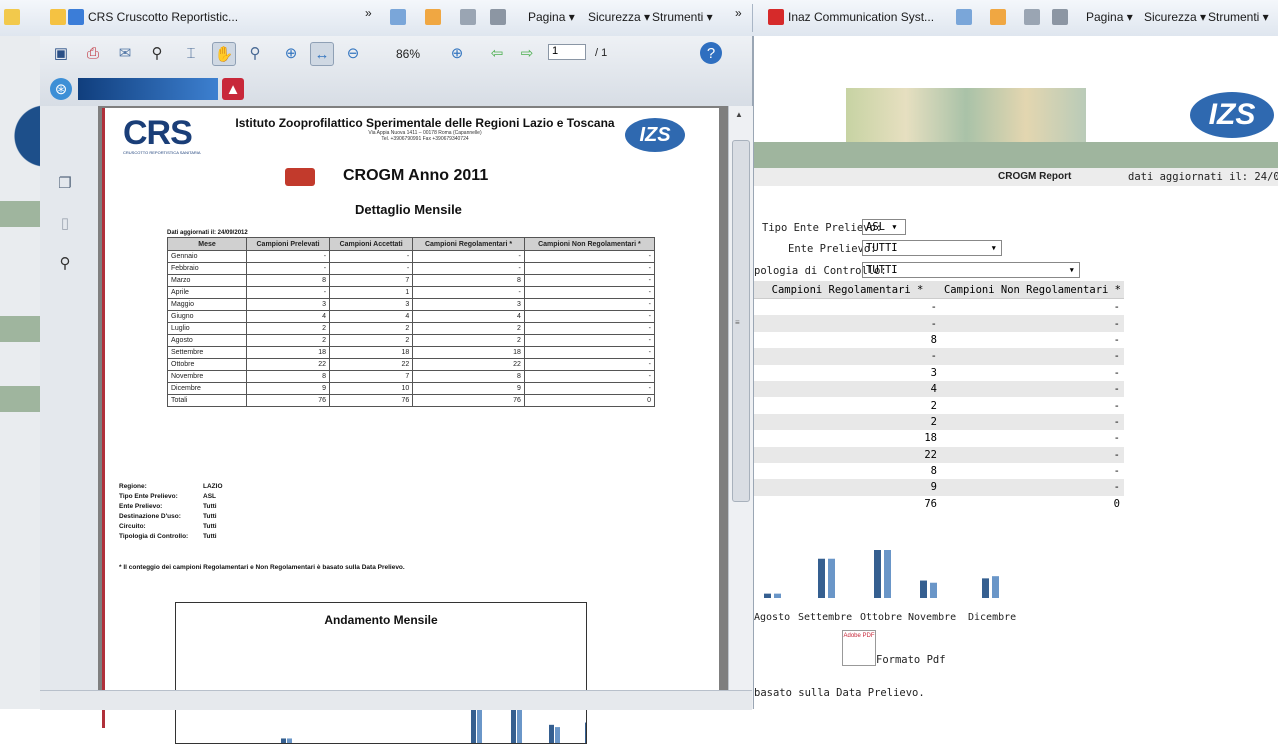  I want to click on pdf-navigation-pane: ❐ ▯ ⚲, so click(69, 407).